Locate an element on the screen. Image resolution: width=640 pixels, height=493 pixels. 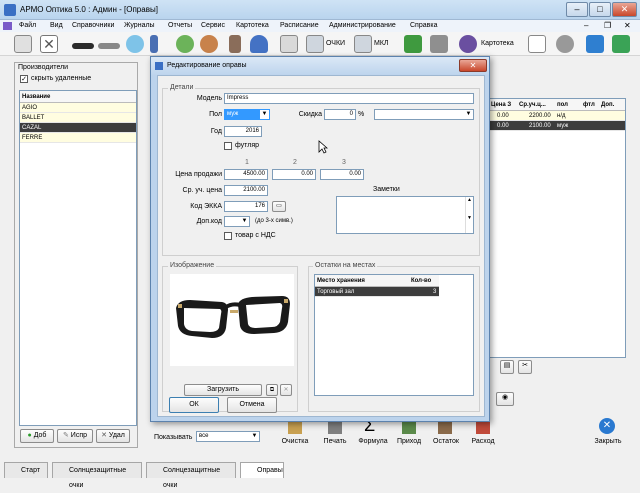
add-button: ● Доб is located at coordinates (37, 436).